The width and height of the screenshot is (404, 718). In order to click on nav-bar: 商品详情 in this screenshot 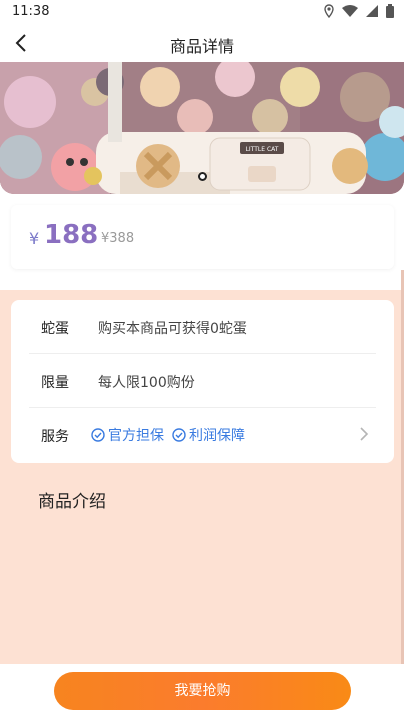, I will do `click(202, 43)`.